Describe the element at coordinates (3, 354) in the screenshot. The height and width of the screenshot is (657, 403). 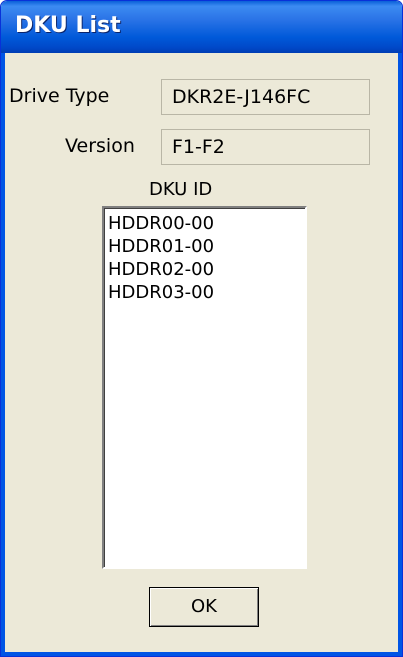
I see `window-frame-left` at that location.